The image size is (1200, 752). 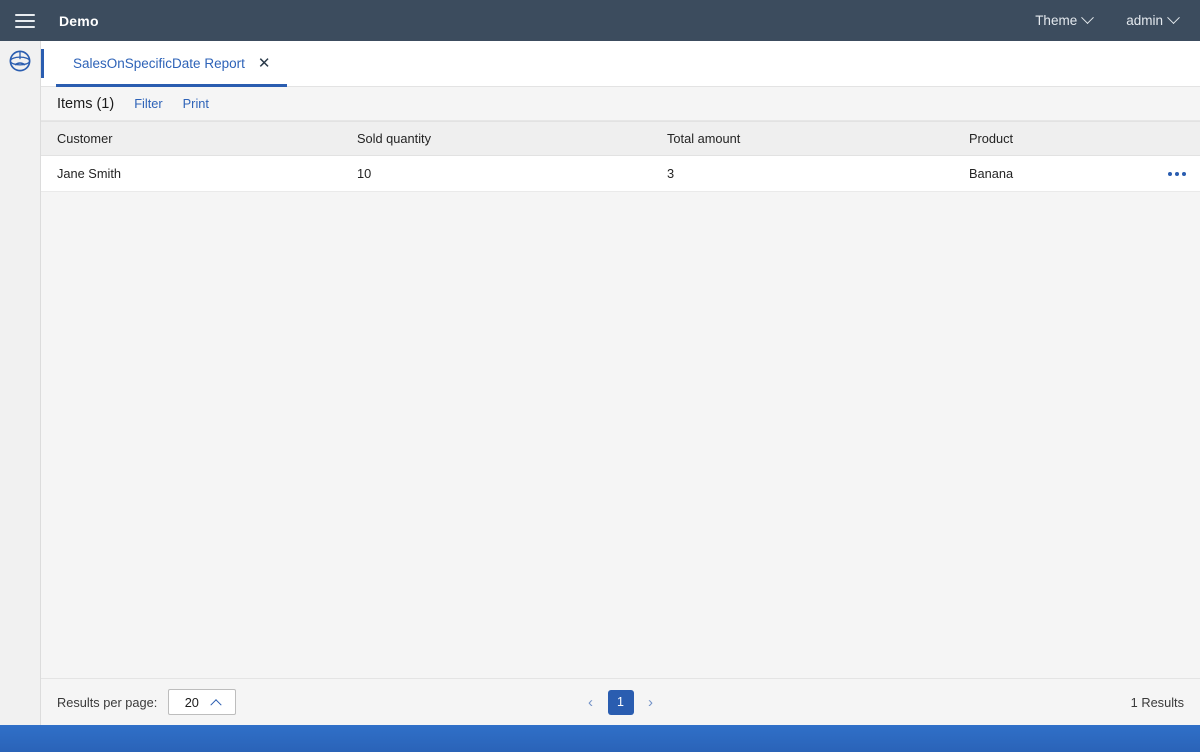 I want to click on cell-sold-quantity: 10, so click(x=496, y=173).